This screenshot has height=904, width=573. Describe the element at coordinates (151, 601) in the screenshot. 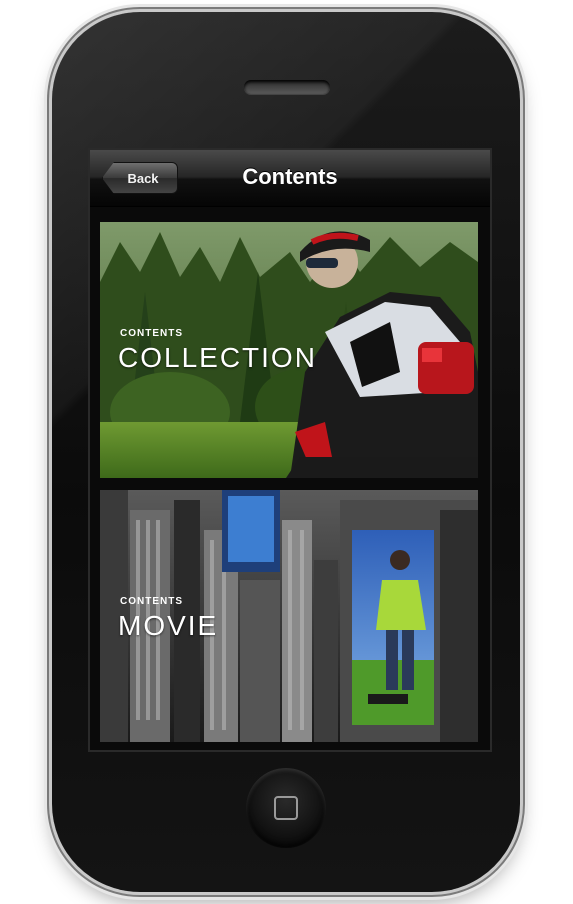

I see `movie-kicker: CONTENTS` at that location.